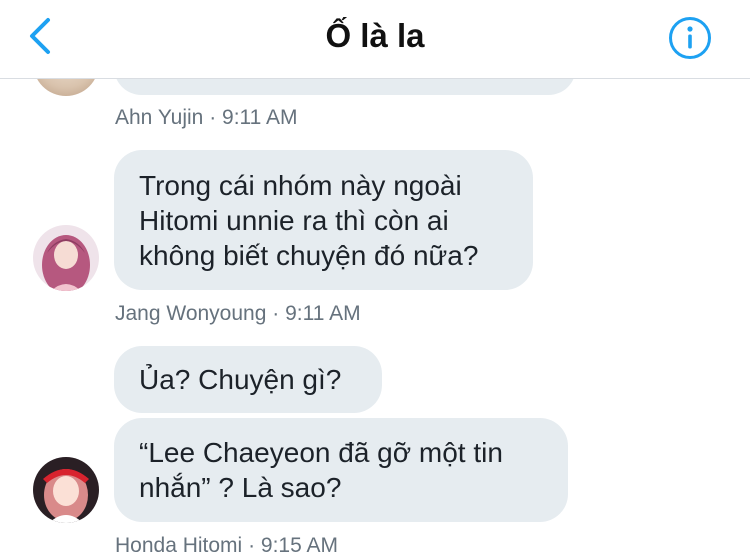 This screenshot has height=559, width=750. I want to click on sender-name: Ahn Yujin, so click(159, 117).